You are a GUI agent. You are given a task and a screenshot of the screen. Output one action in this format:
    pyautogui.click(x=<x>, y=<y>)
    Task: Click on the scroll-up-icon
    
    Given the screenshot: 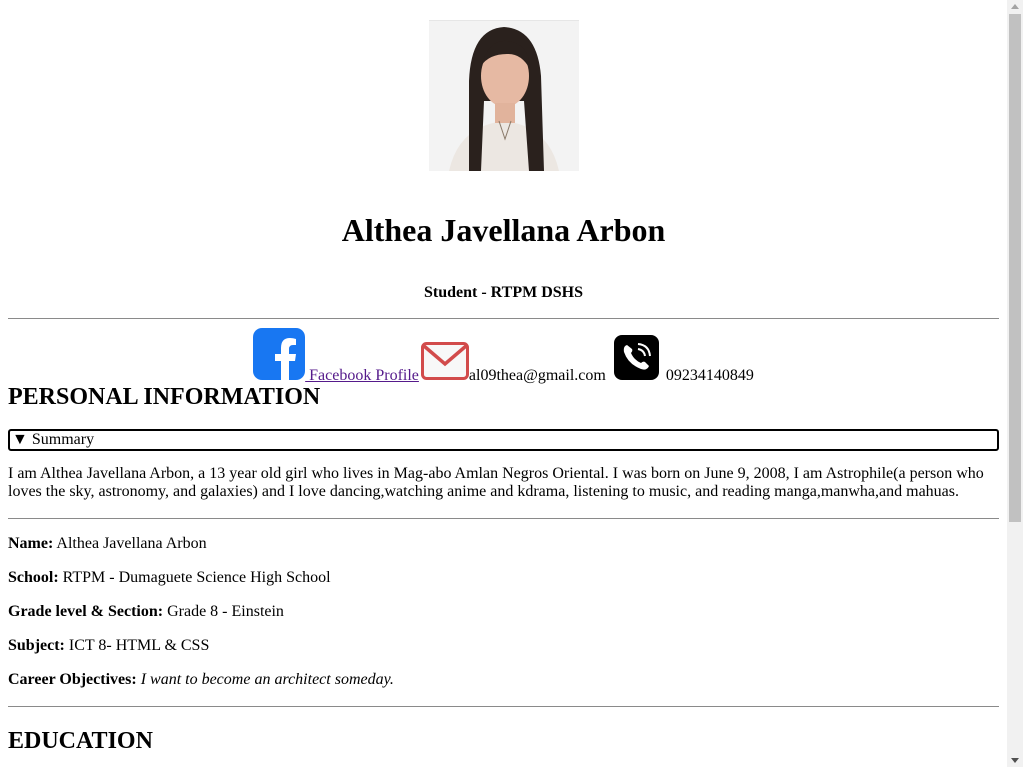 What is the action you would take?
    pyautogui.click(x=1015, y=6)
    